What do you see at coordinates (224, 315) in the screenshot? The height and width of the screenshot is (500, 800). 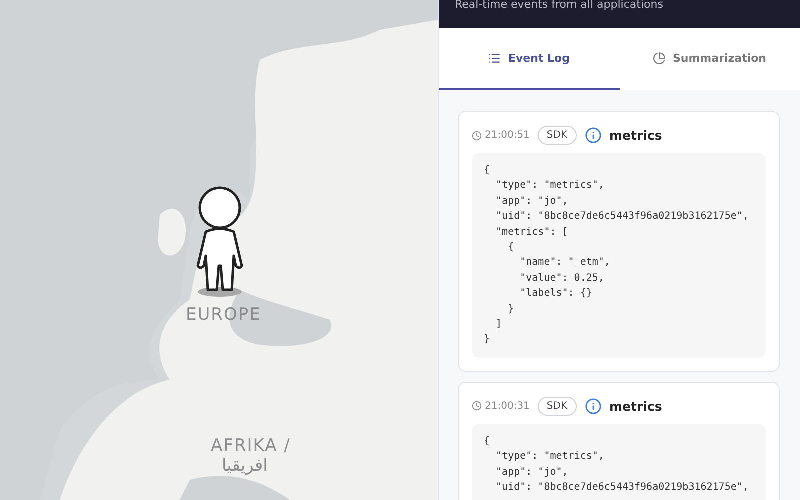 I see `map-label: EUROPE` at bounding box center [224, 315].